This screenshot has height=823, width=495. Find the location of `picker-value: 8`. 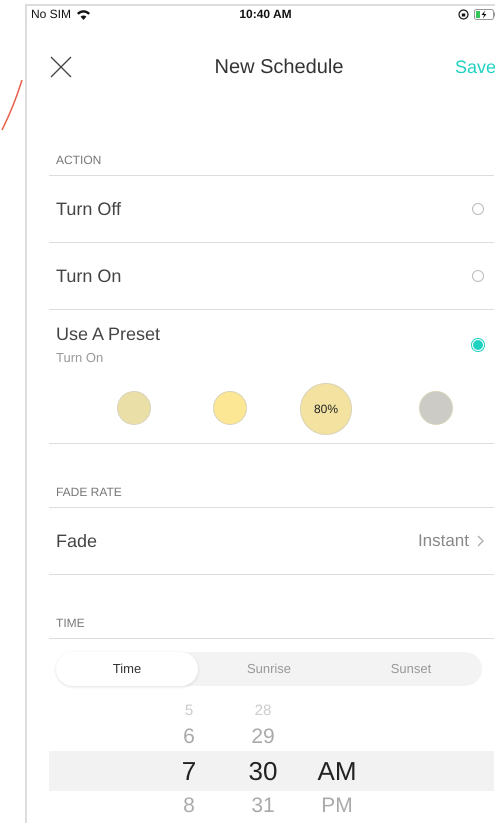

picker-value: 8 is located at coordinates (189, 806).